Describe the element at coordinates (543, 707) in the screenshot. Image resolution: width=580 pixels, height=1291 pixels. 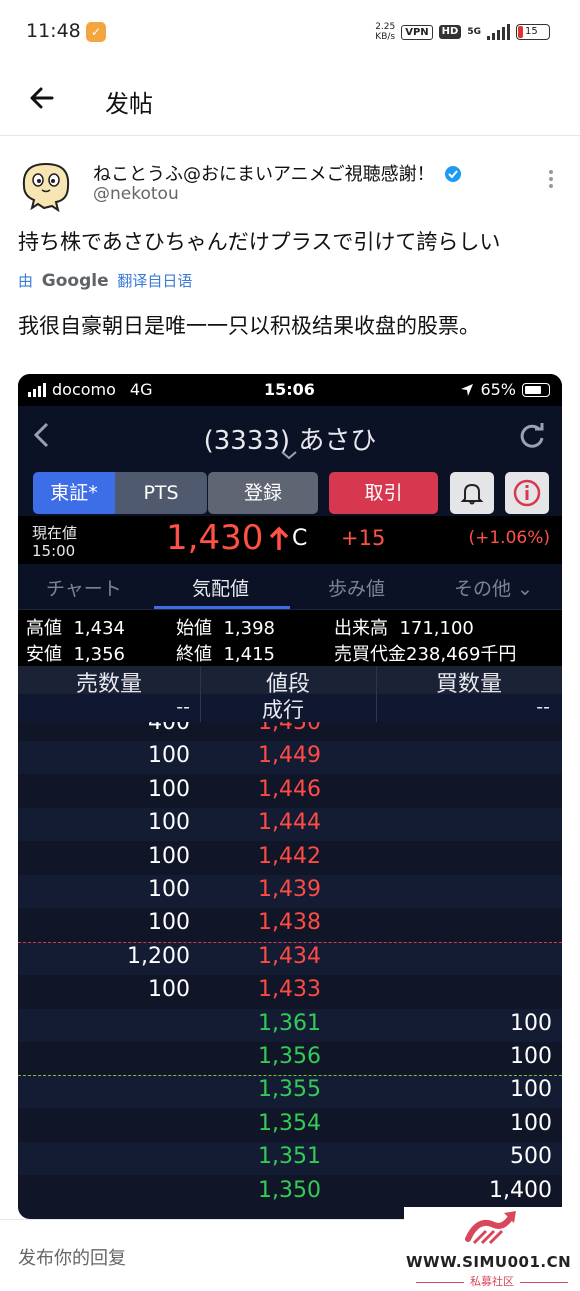
I see `market-buy: --` at that location.